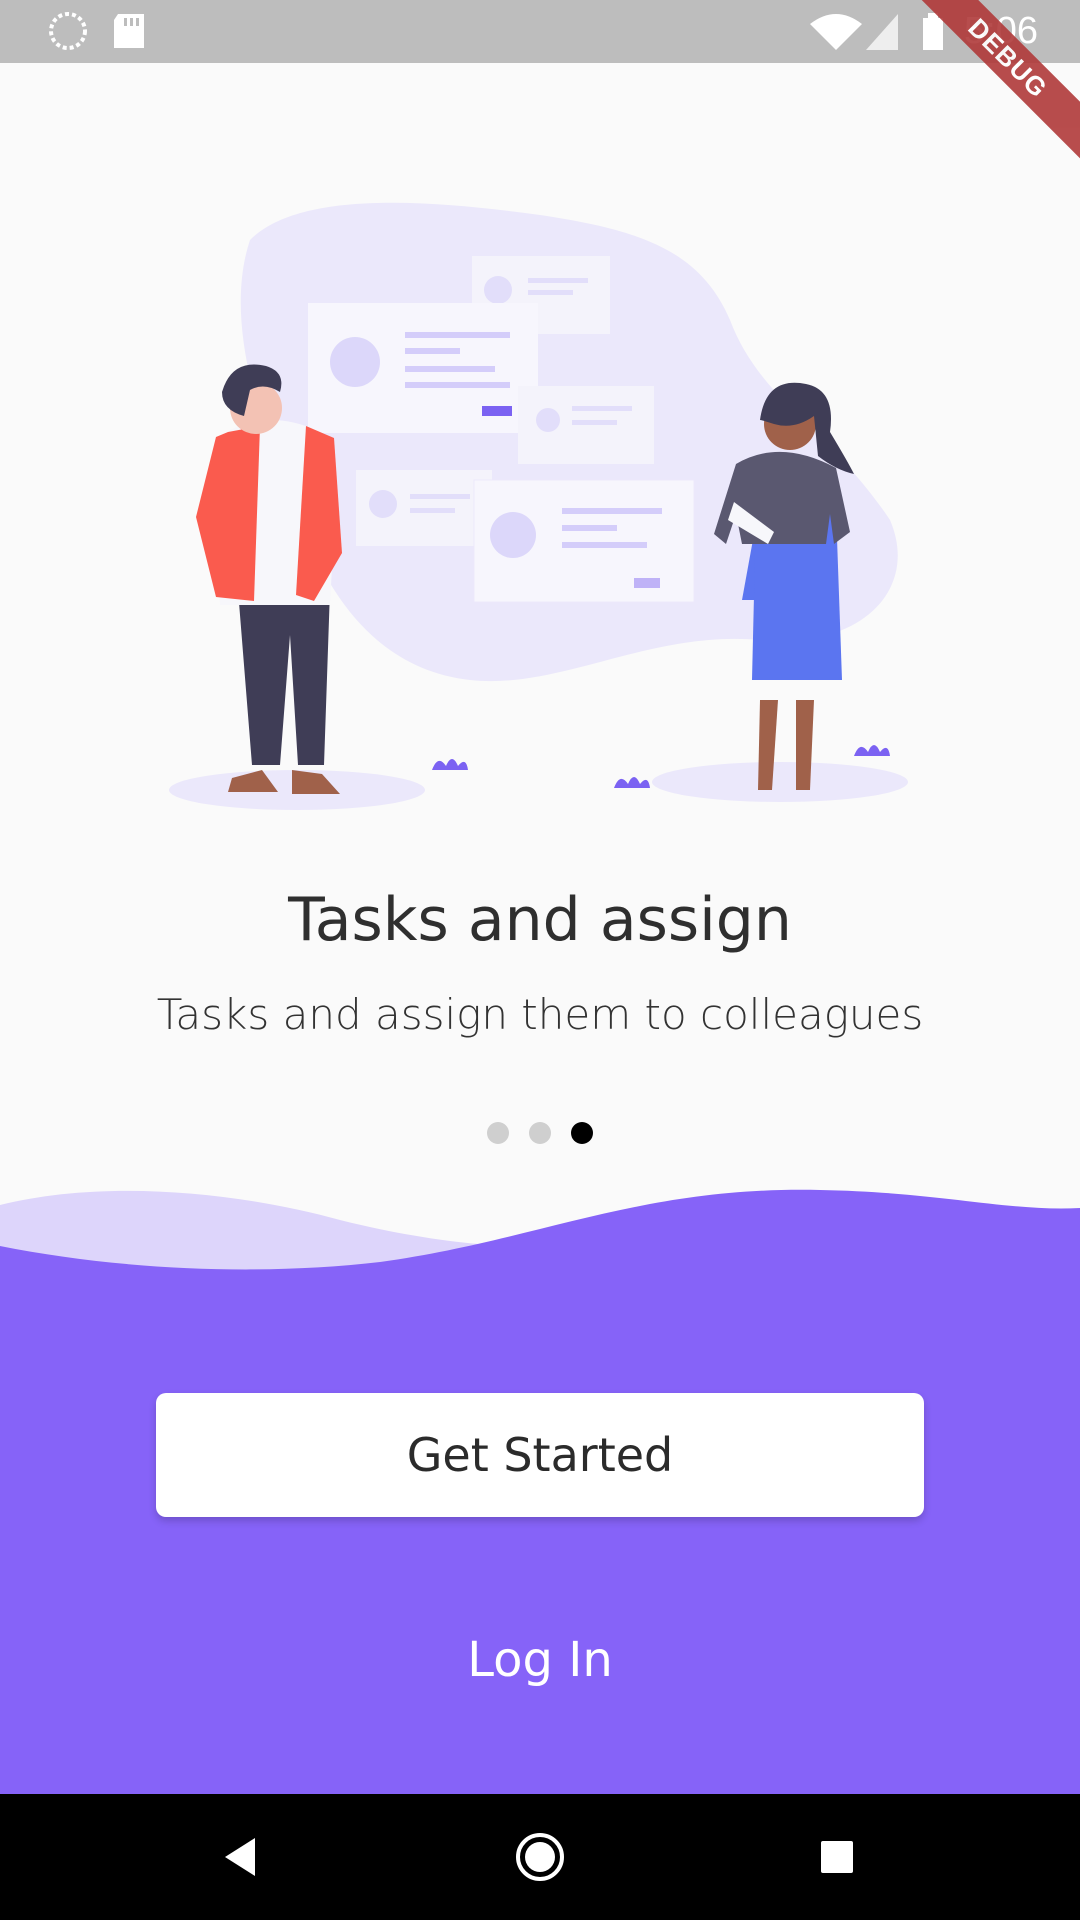 The height and width of the screenshot is (1920, 1080). What do you see at coordinates (540, 1014) in the screenshot?
I see `onboarding-subtitle: Tasks and assign them to colleagues` at bounding box center [540, 1014].